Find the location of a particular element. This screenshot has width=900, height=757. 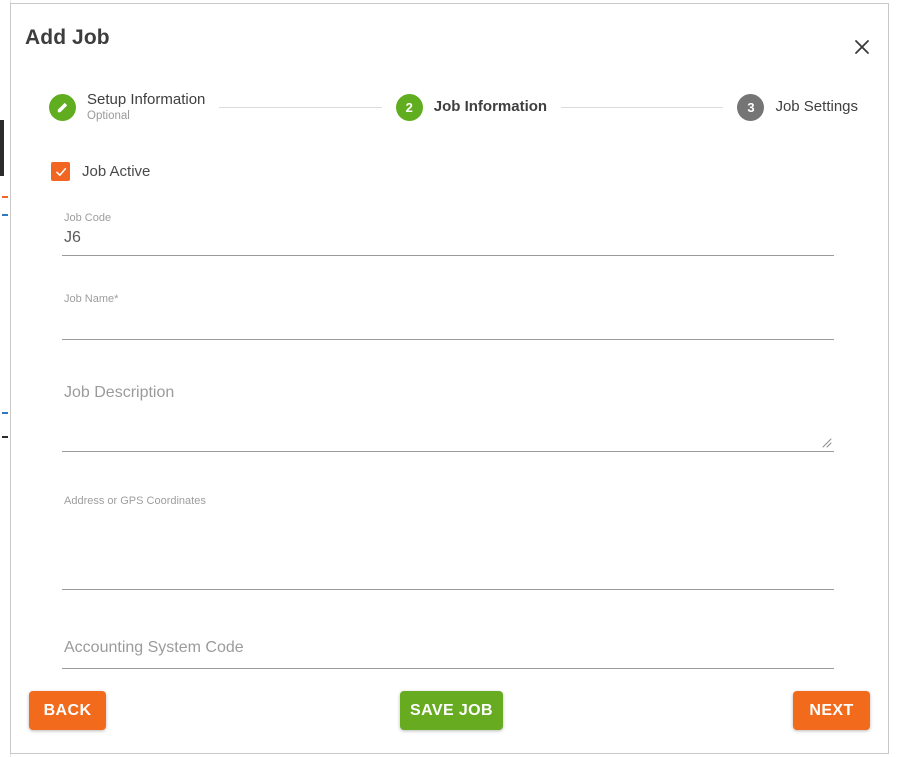

textarea-resize-handle-icon is located at coordinates (825, 441).